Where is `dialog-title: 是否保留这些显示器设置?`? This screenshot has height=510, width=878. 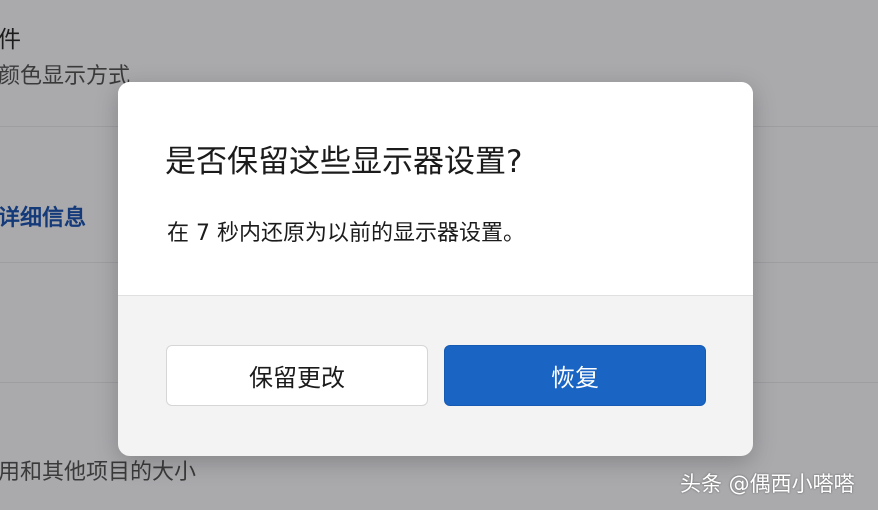
dialog-title: 是否保留这些显示器设置? is located at coordinates (344, 162).